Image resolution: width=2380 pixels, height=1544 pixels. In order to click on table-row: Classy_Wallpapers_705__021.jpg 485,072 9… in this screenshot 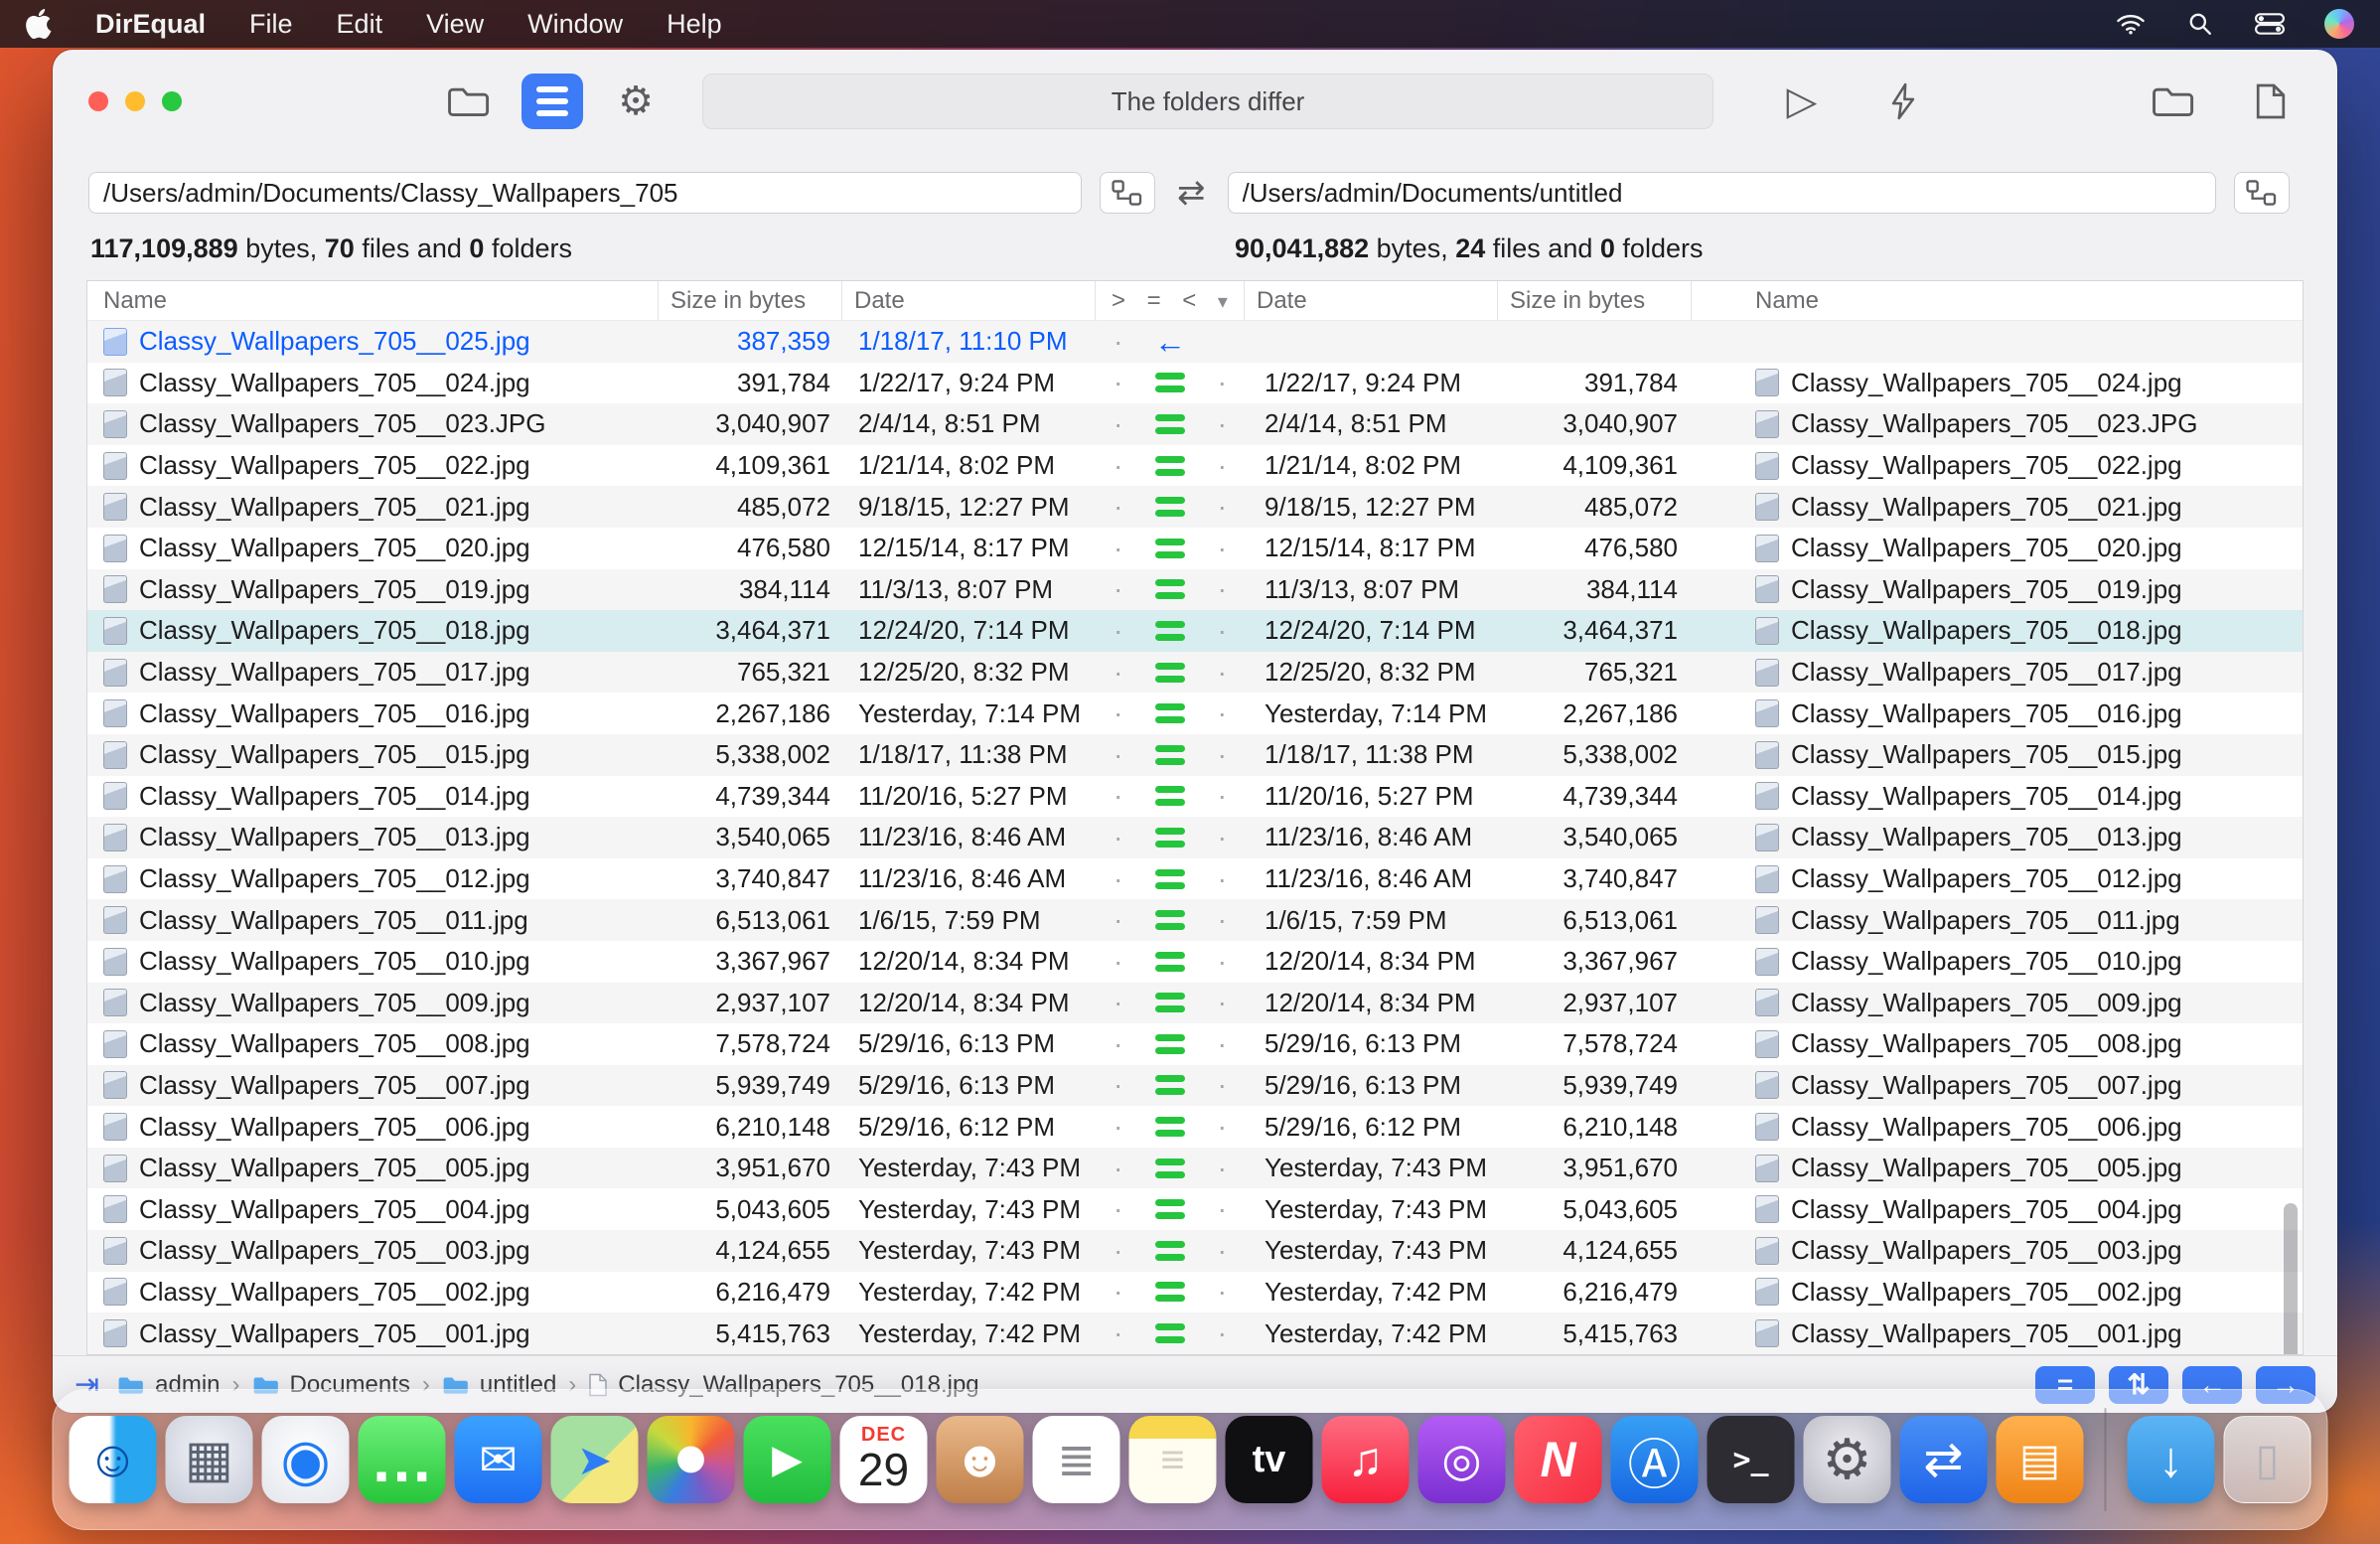, I will do `click(1195, 507)`.